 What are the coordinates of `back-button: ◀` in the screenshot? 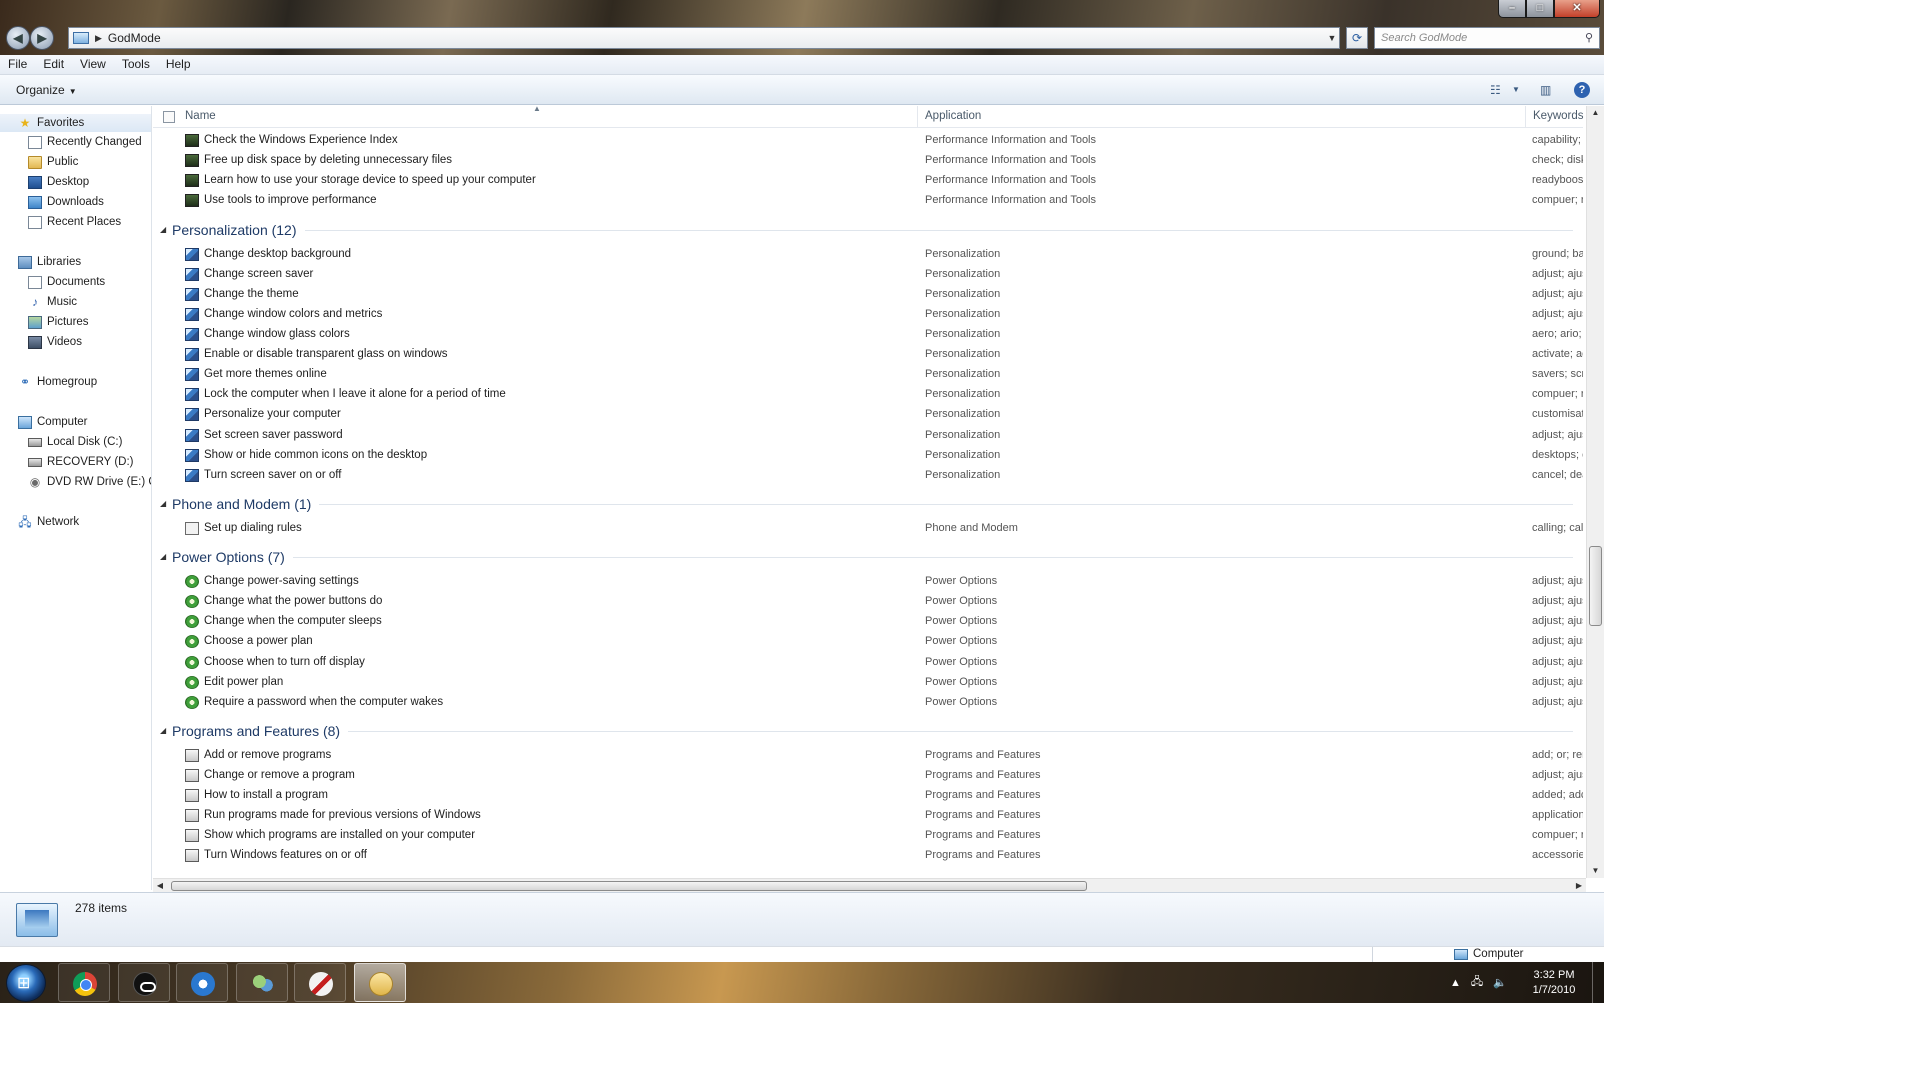 It's located at (18, 38).